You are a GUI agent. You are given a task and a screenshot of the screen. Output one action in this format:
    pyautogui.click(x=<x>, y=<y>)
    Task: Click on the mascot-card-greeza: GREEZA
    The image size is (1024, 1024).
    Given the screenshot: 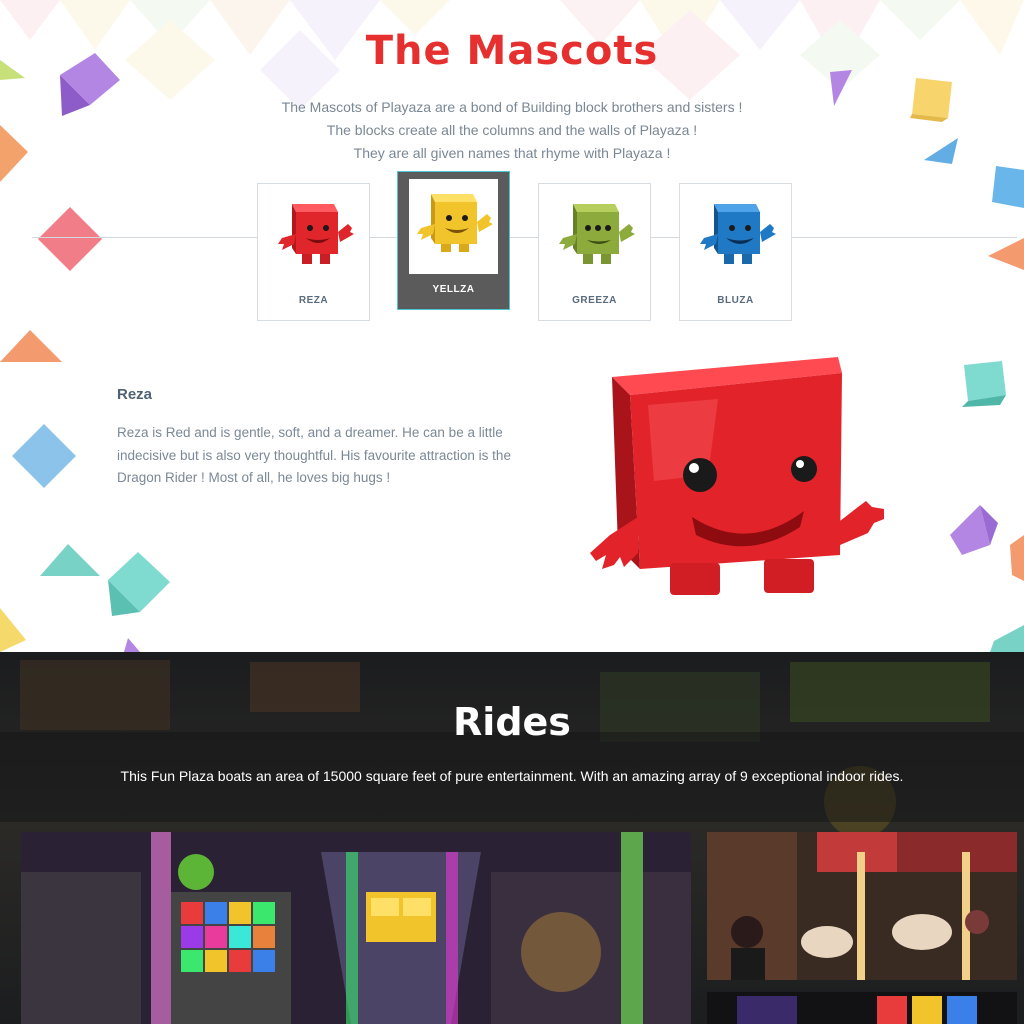 What is the action you would take?
    pyautogui.click(x=594, y=252)
    